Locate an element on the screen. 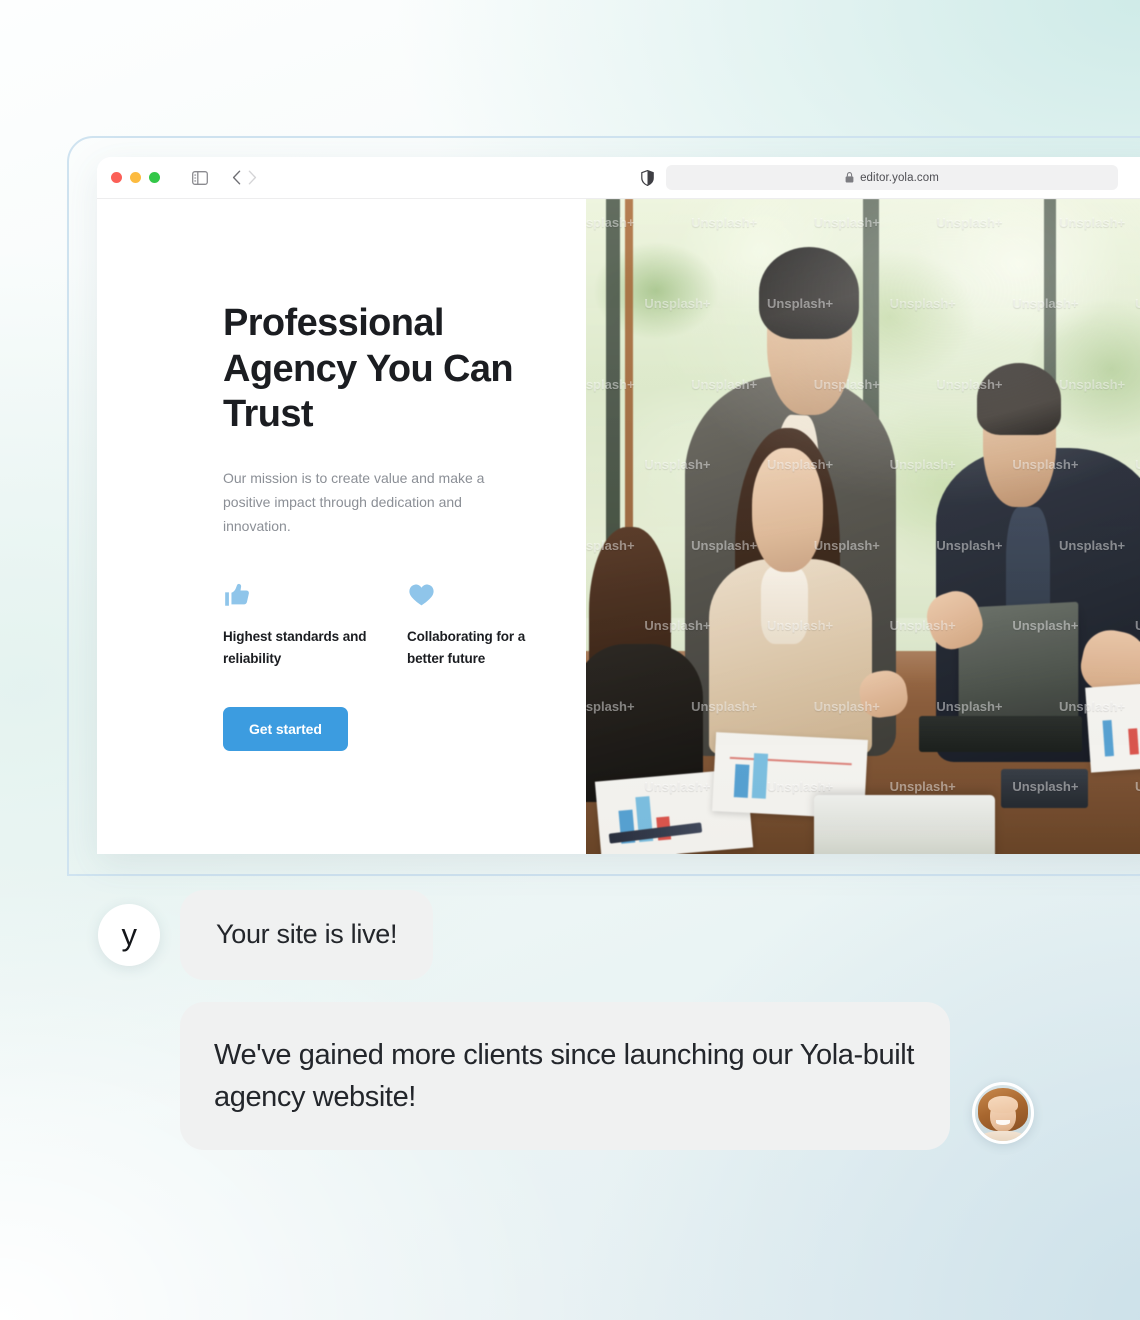 The image size is (1140, 1320). thumbs-up-icon is located at coordinates (298, 595).